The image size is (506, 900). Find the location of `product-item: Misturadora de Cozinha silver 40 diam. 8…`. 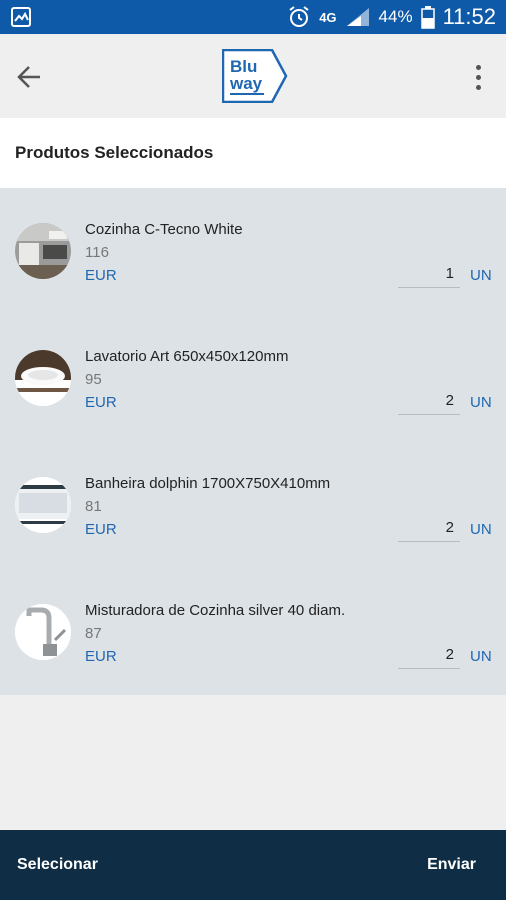

product-item: Misturadora de Cozinha silver 40 diam. 8… is located at coordinates (253, 632).